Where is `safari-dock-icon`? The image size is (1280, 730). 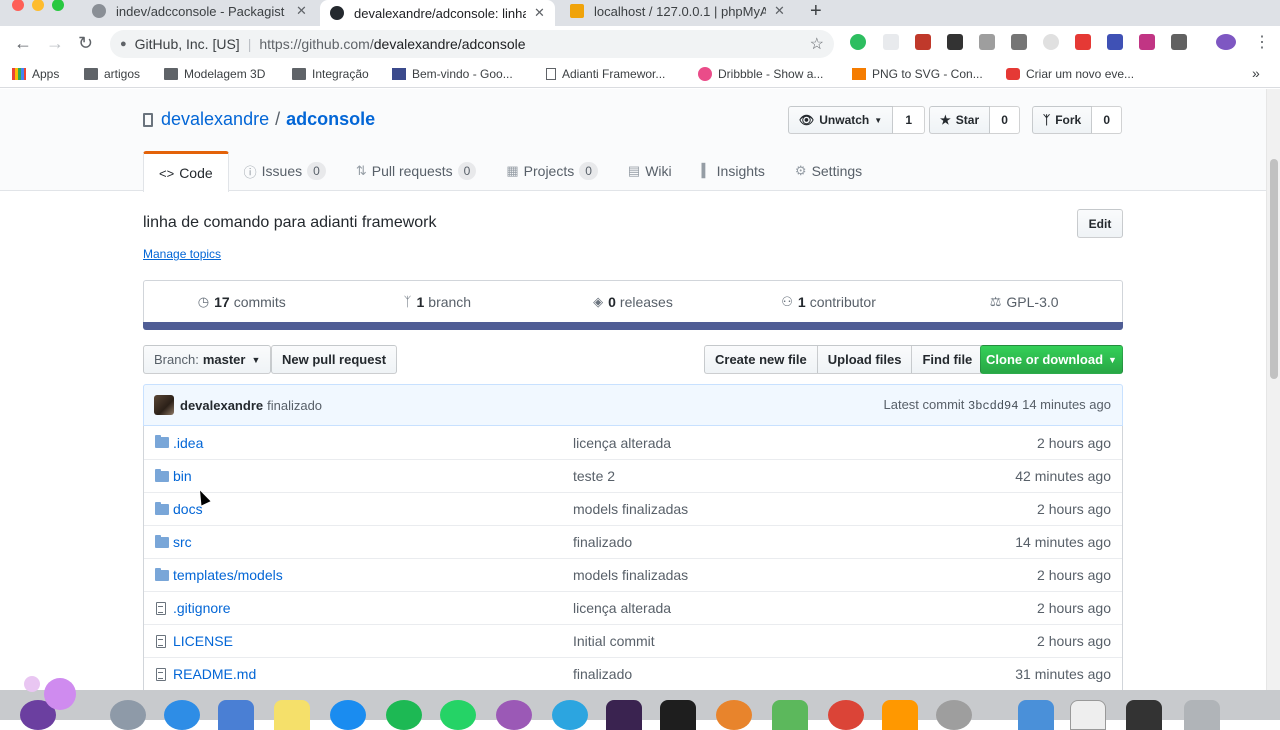 safari-dock-icon is located at coordinates (182, 715).